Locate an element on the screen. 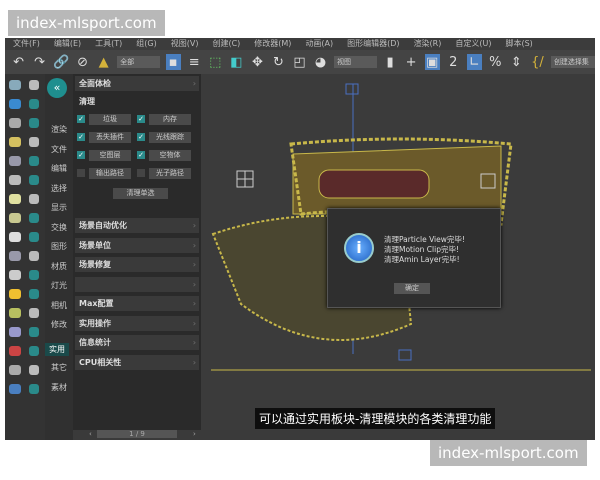  select-by-name-icon: ≡ is located at coordinates (194, 62).